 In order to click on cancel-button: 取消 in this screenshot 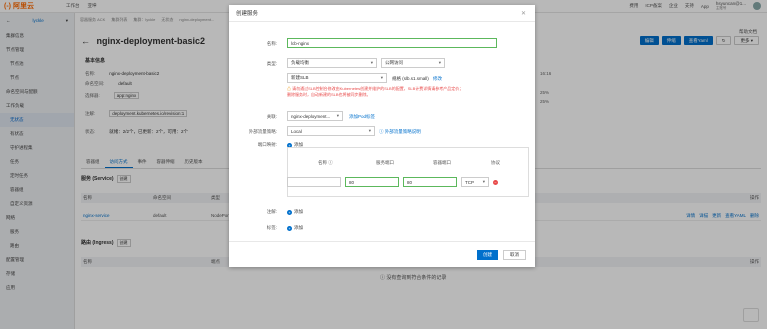, I will do `click(514, 255)`.